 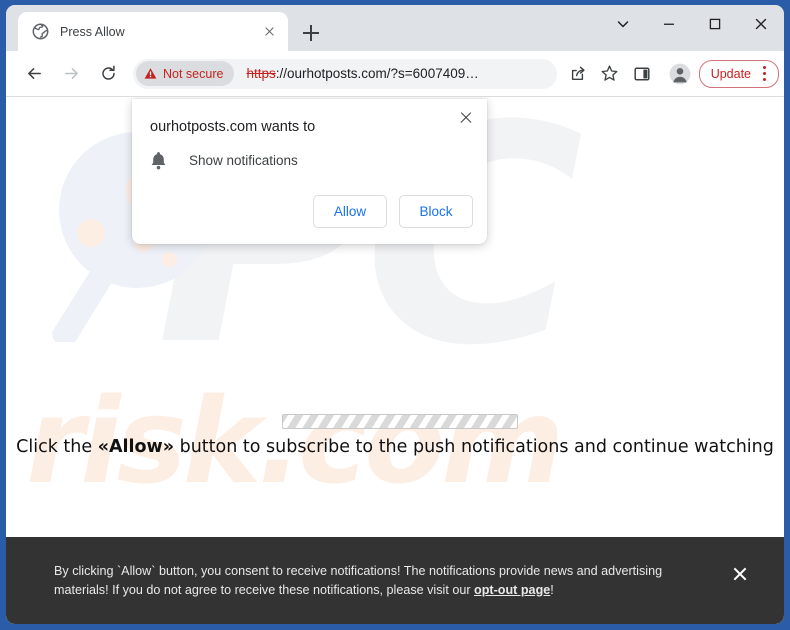 I want to click on update-button: Update, so click(x=738, y=73).